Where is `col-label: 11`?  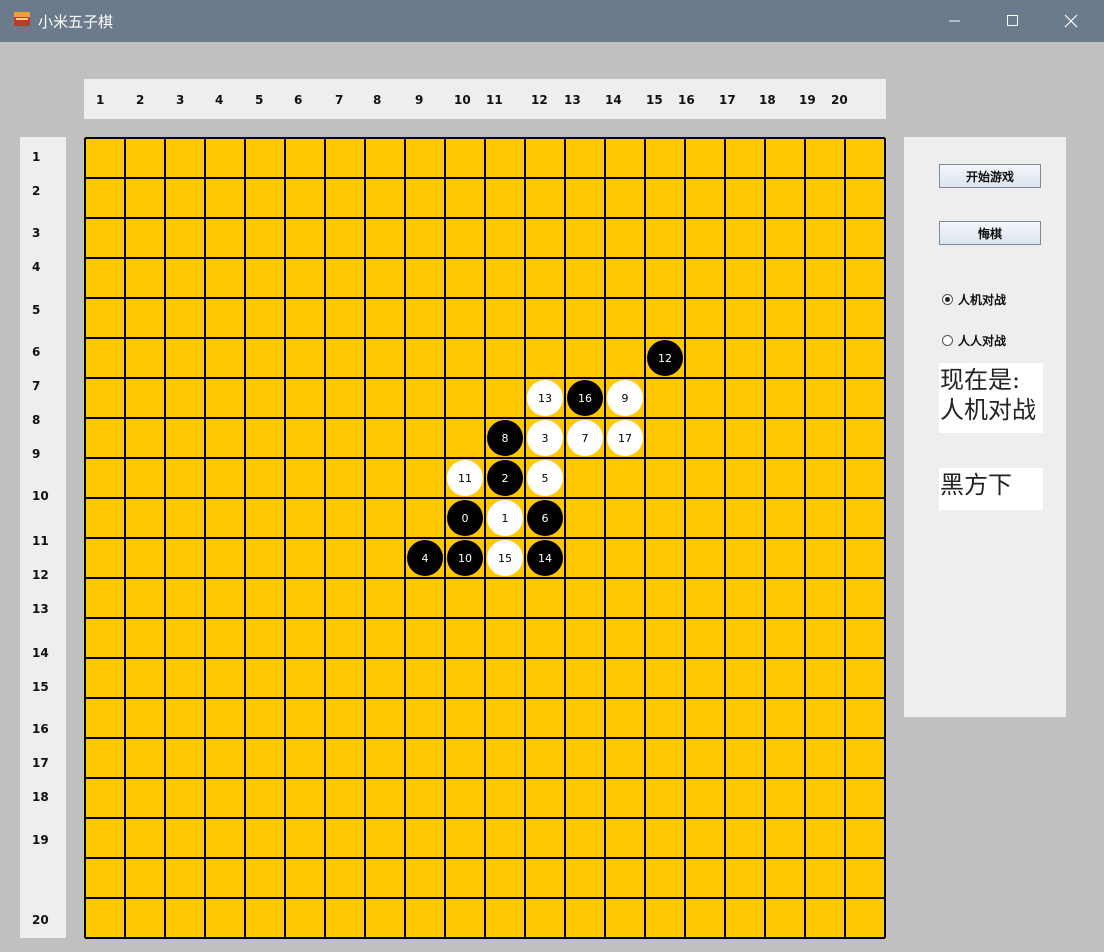 col-label: 11 is located at coordinates (494, 100).